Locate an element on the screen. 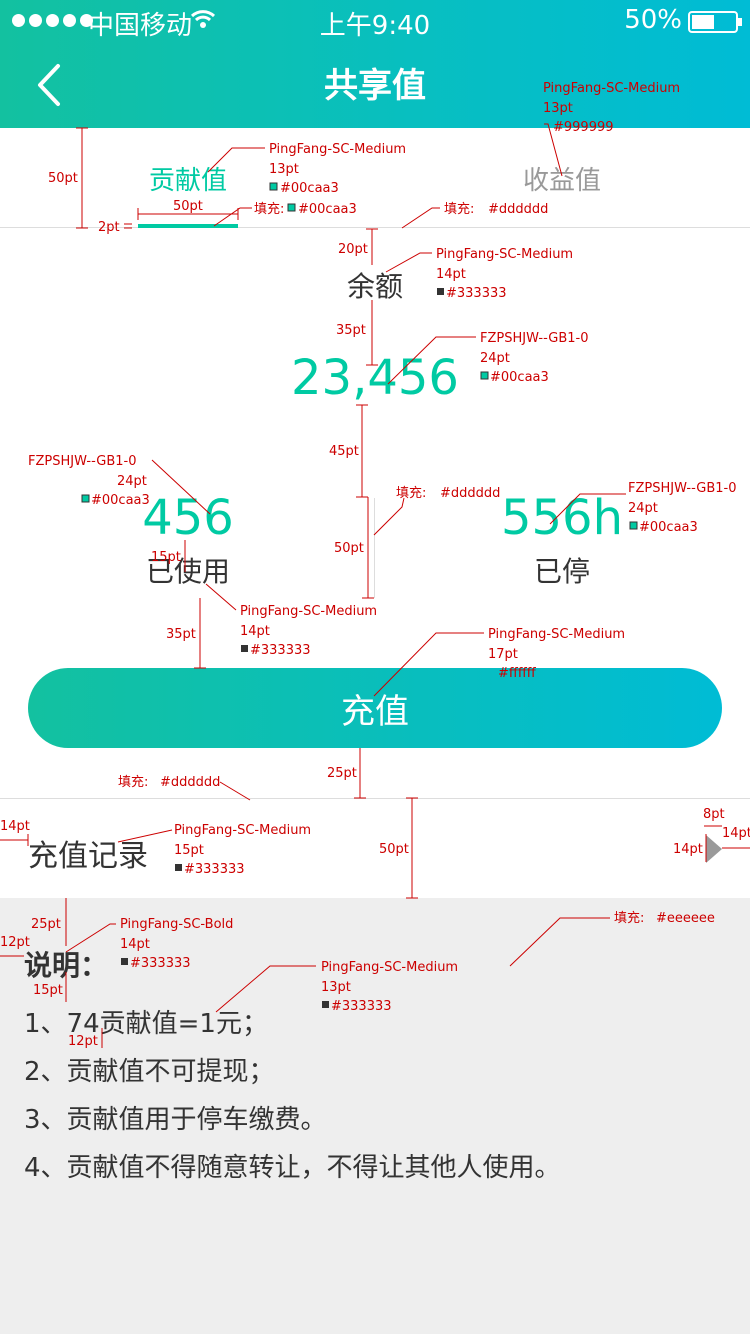 The height and width of the screenshot is (1334, 750). anno-dimension: 50pt is located at coordinates (349, 548).